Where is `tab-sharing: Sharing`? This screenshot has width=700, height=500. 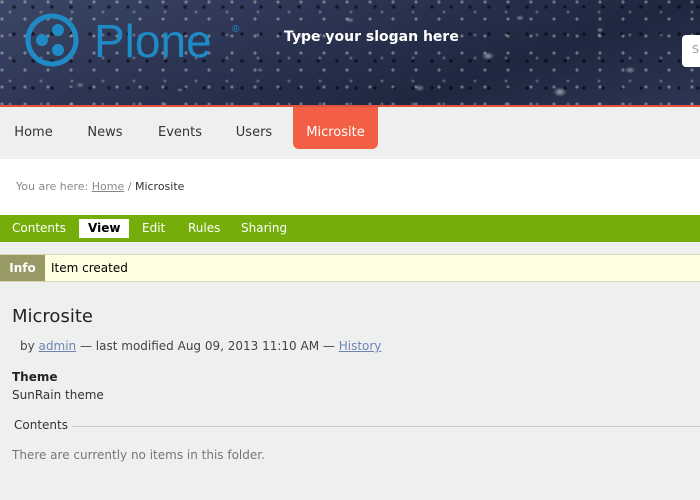 tab-sharing: Sharing is located at coordinates (264, 228).